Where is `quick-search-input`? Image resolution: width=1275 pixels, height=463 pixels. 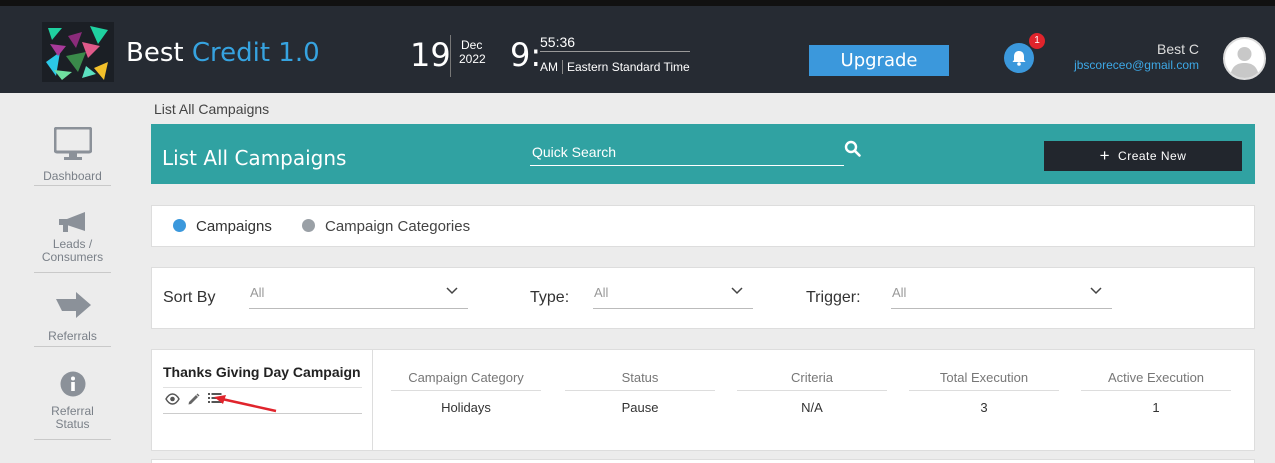
quick-search-input is located at coordinates (687, 152).